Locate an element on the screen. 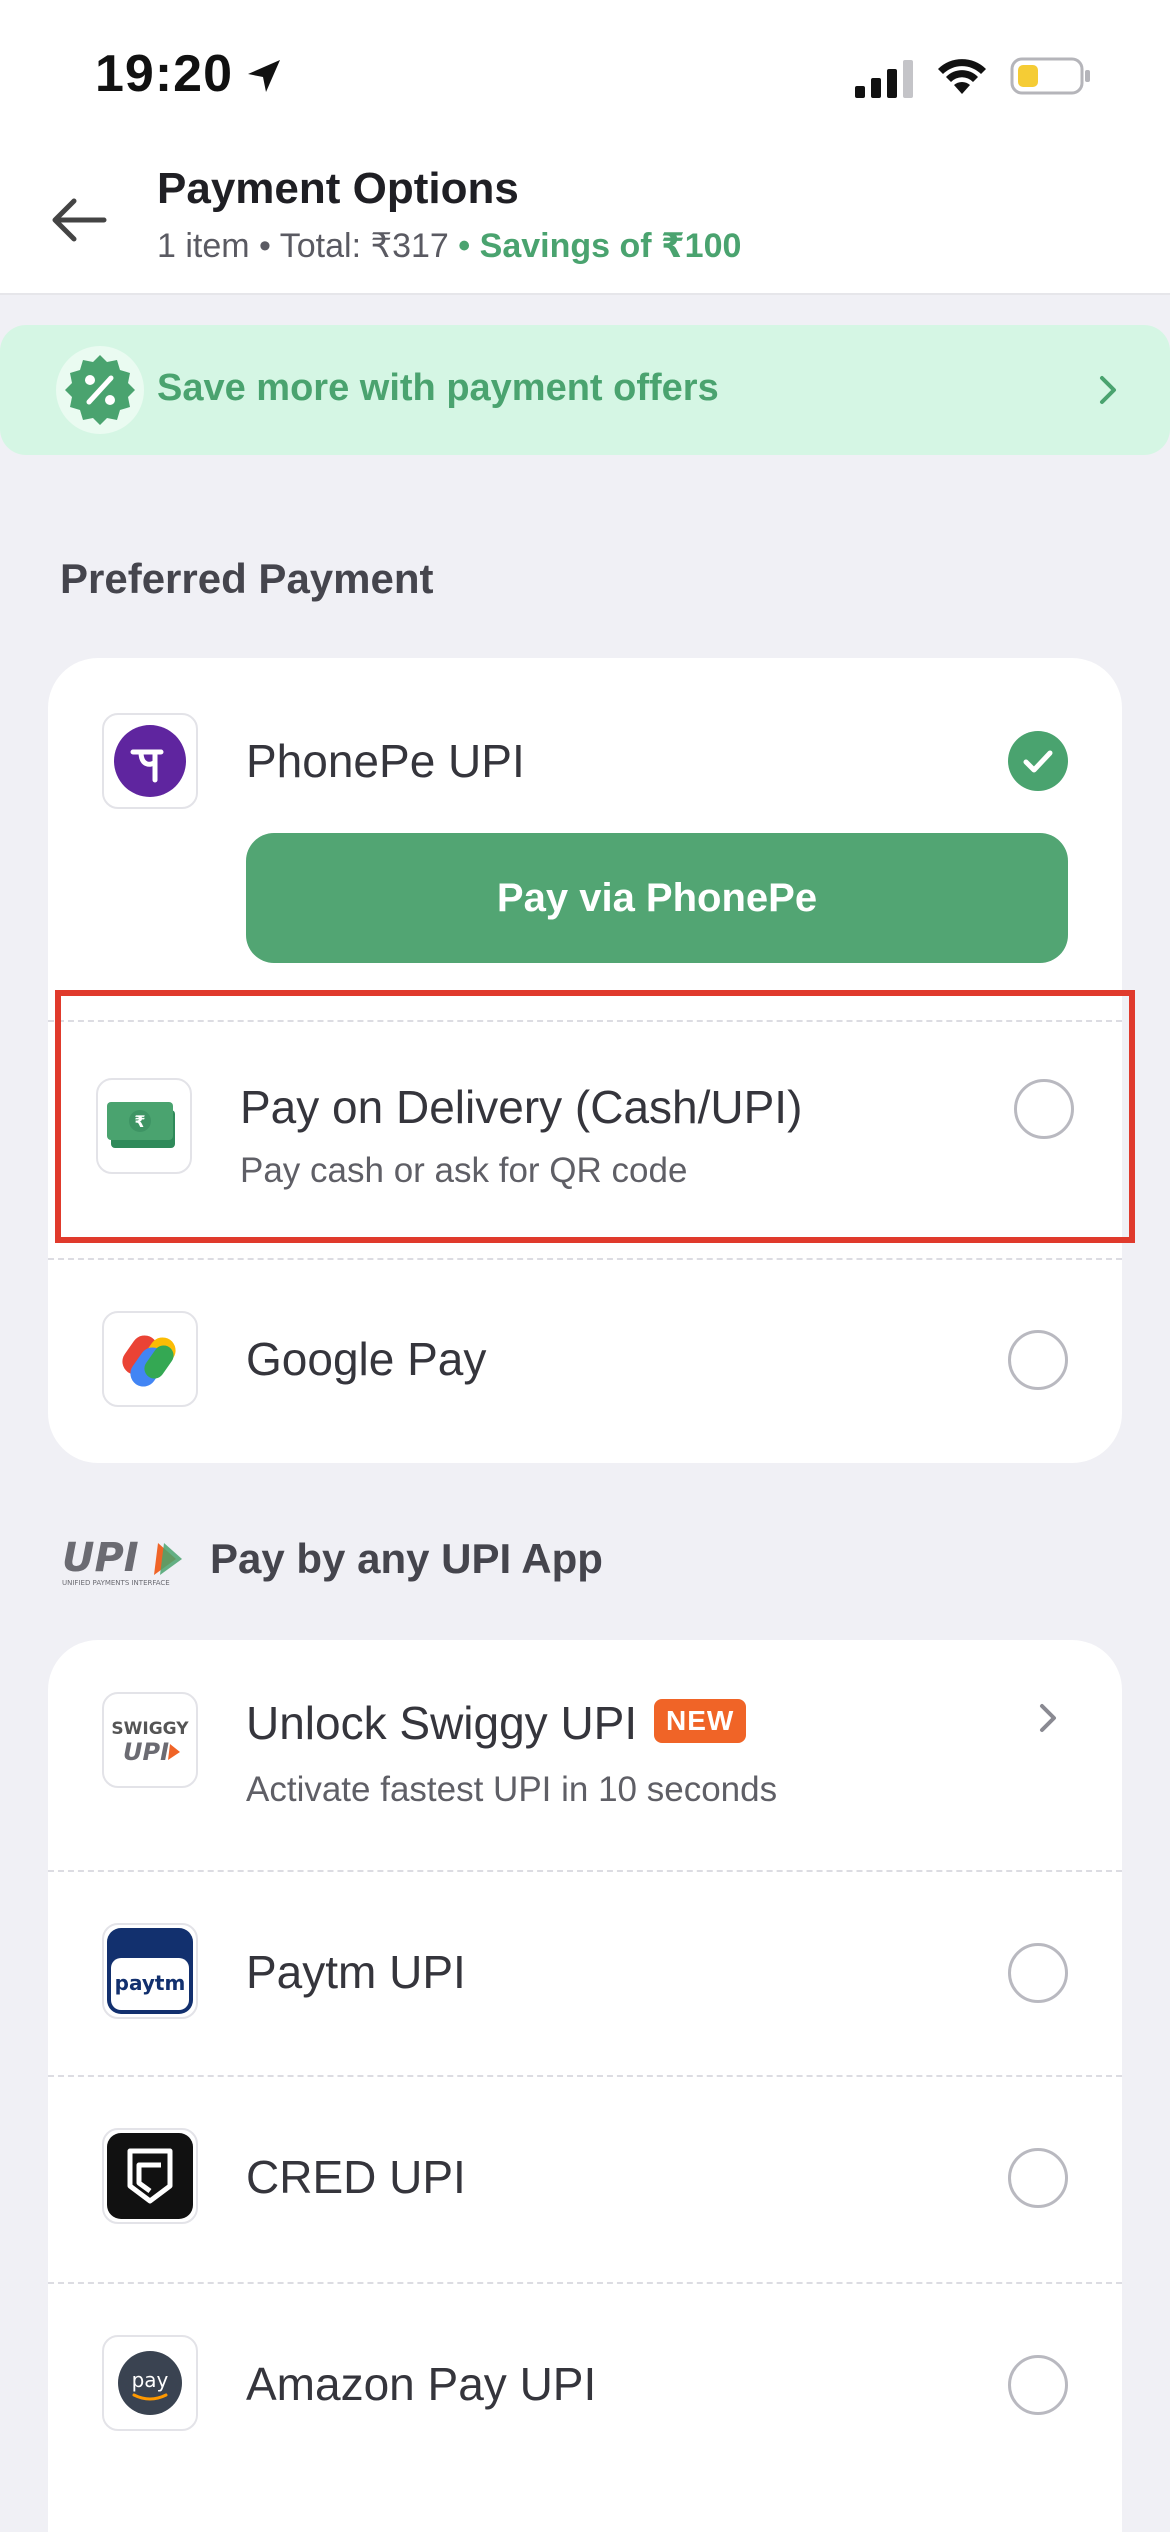 The image size is (1170, 2532). swiggy-logo-bottom: UPI is located at coordinates (146, 1752).